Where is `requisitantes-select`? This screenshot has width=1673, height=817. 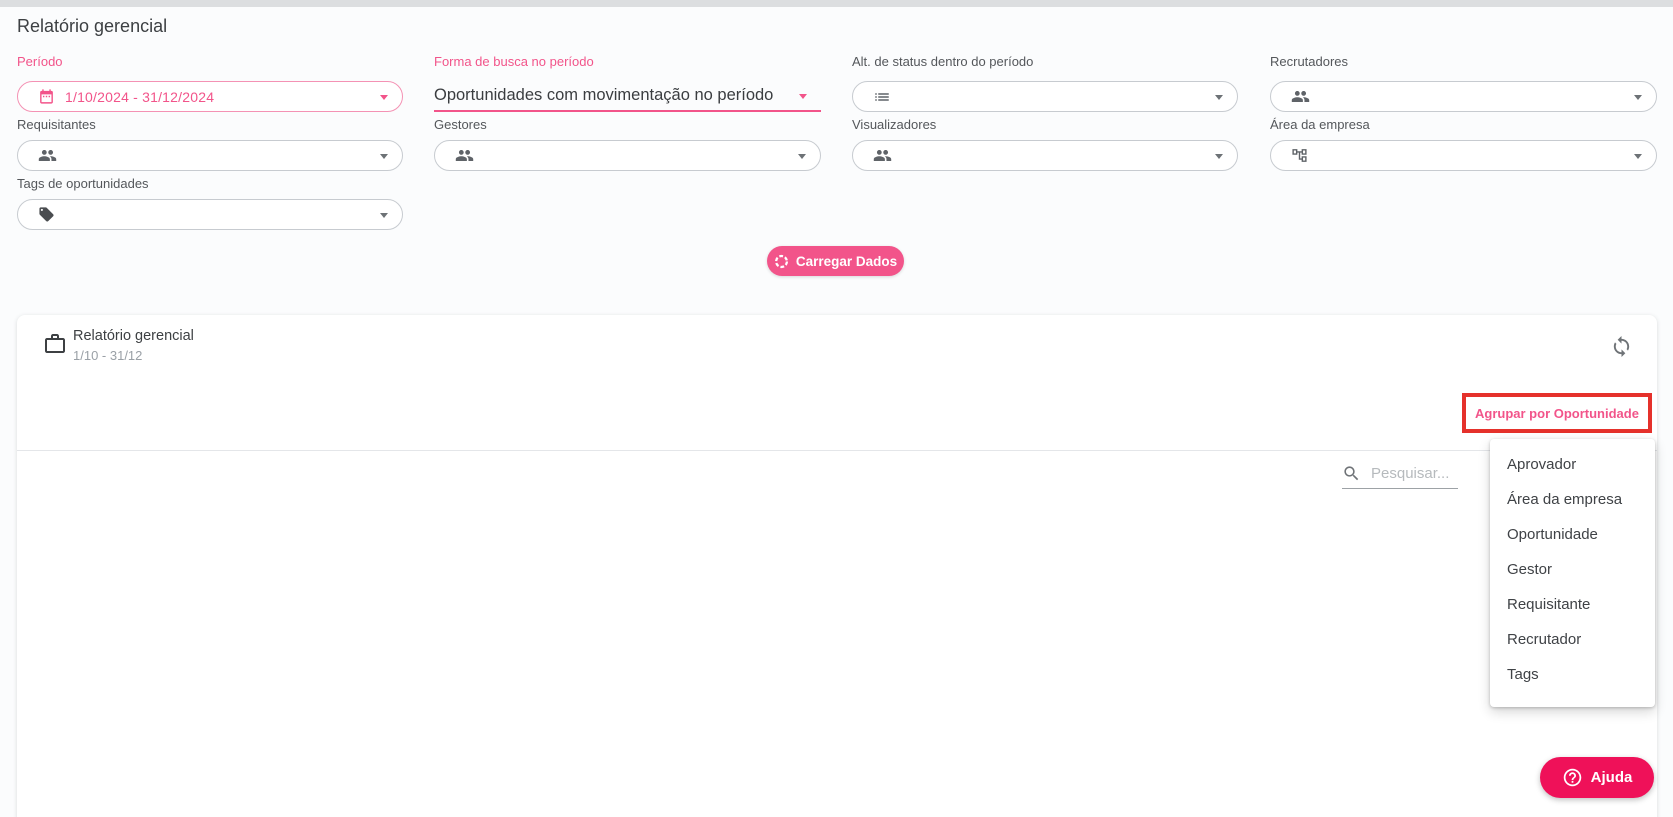 requisitantes-select is located at coordinates (210, 155).